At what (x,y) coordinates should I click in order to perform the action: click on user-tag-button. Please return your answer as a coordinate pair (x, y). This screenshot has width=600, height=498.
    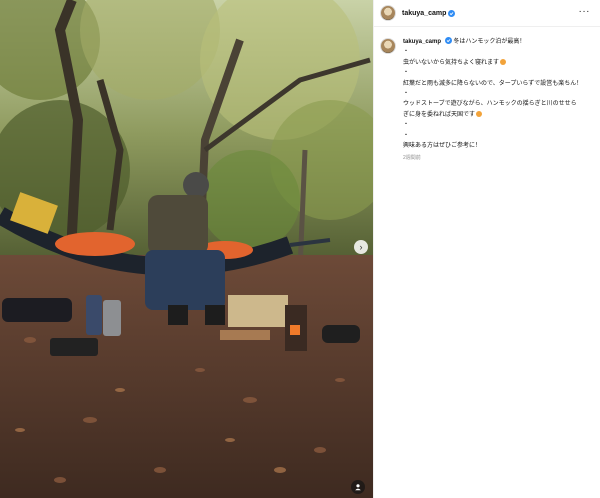
    Looking at the image, I should click on (358, 487).